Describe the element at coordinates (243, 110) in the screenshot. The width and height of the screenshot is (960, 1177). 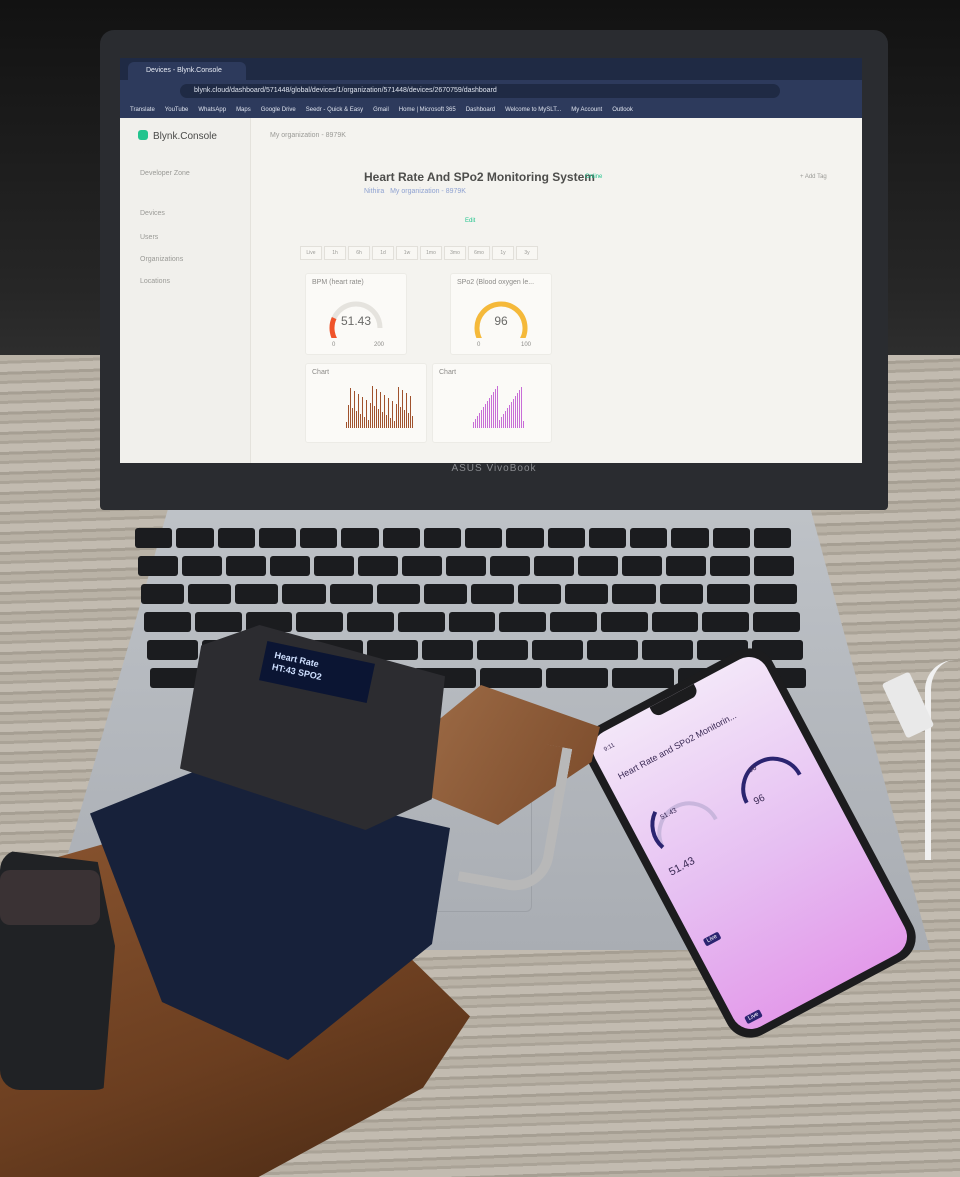
I see `bookmark-item: Maps` at that location.